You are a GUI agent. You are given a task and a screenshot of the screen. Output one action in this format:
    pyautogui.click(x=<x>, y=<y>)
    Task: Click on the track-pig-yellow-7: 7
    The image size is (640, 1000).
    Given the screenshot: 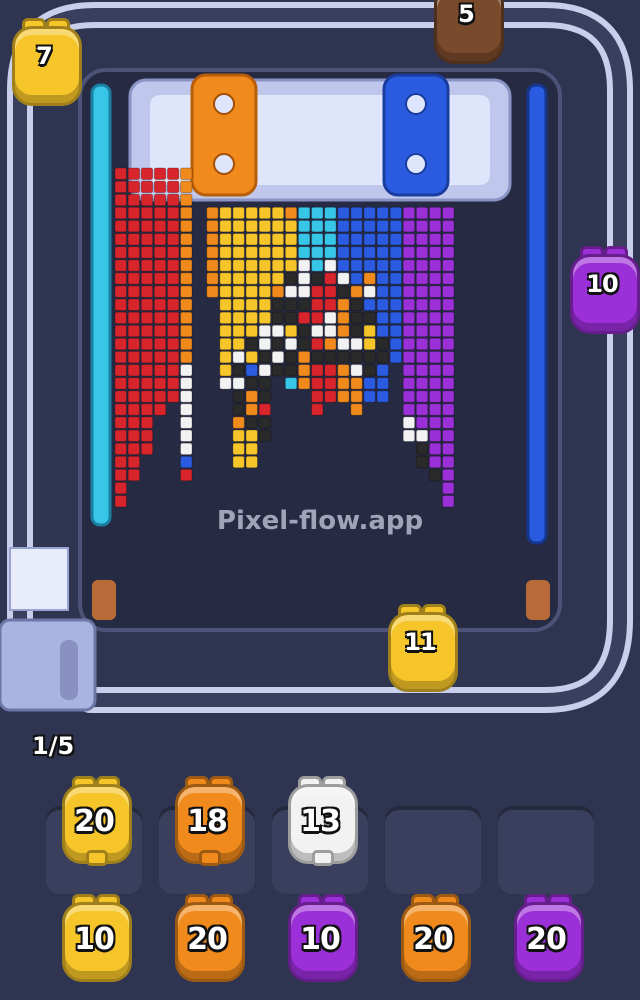 What is the action you would take?
    pyautogui.click(x=45, y=62)
    